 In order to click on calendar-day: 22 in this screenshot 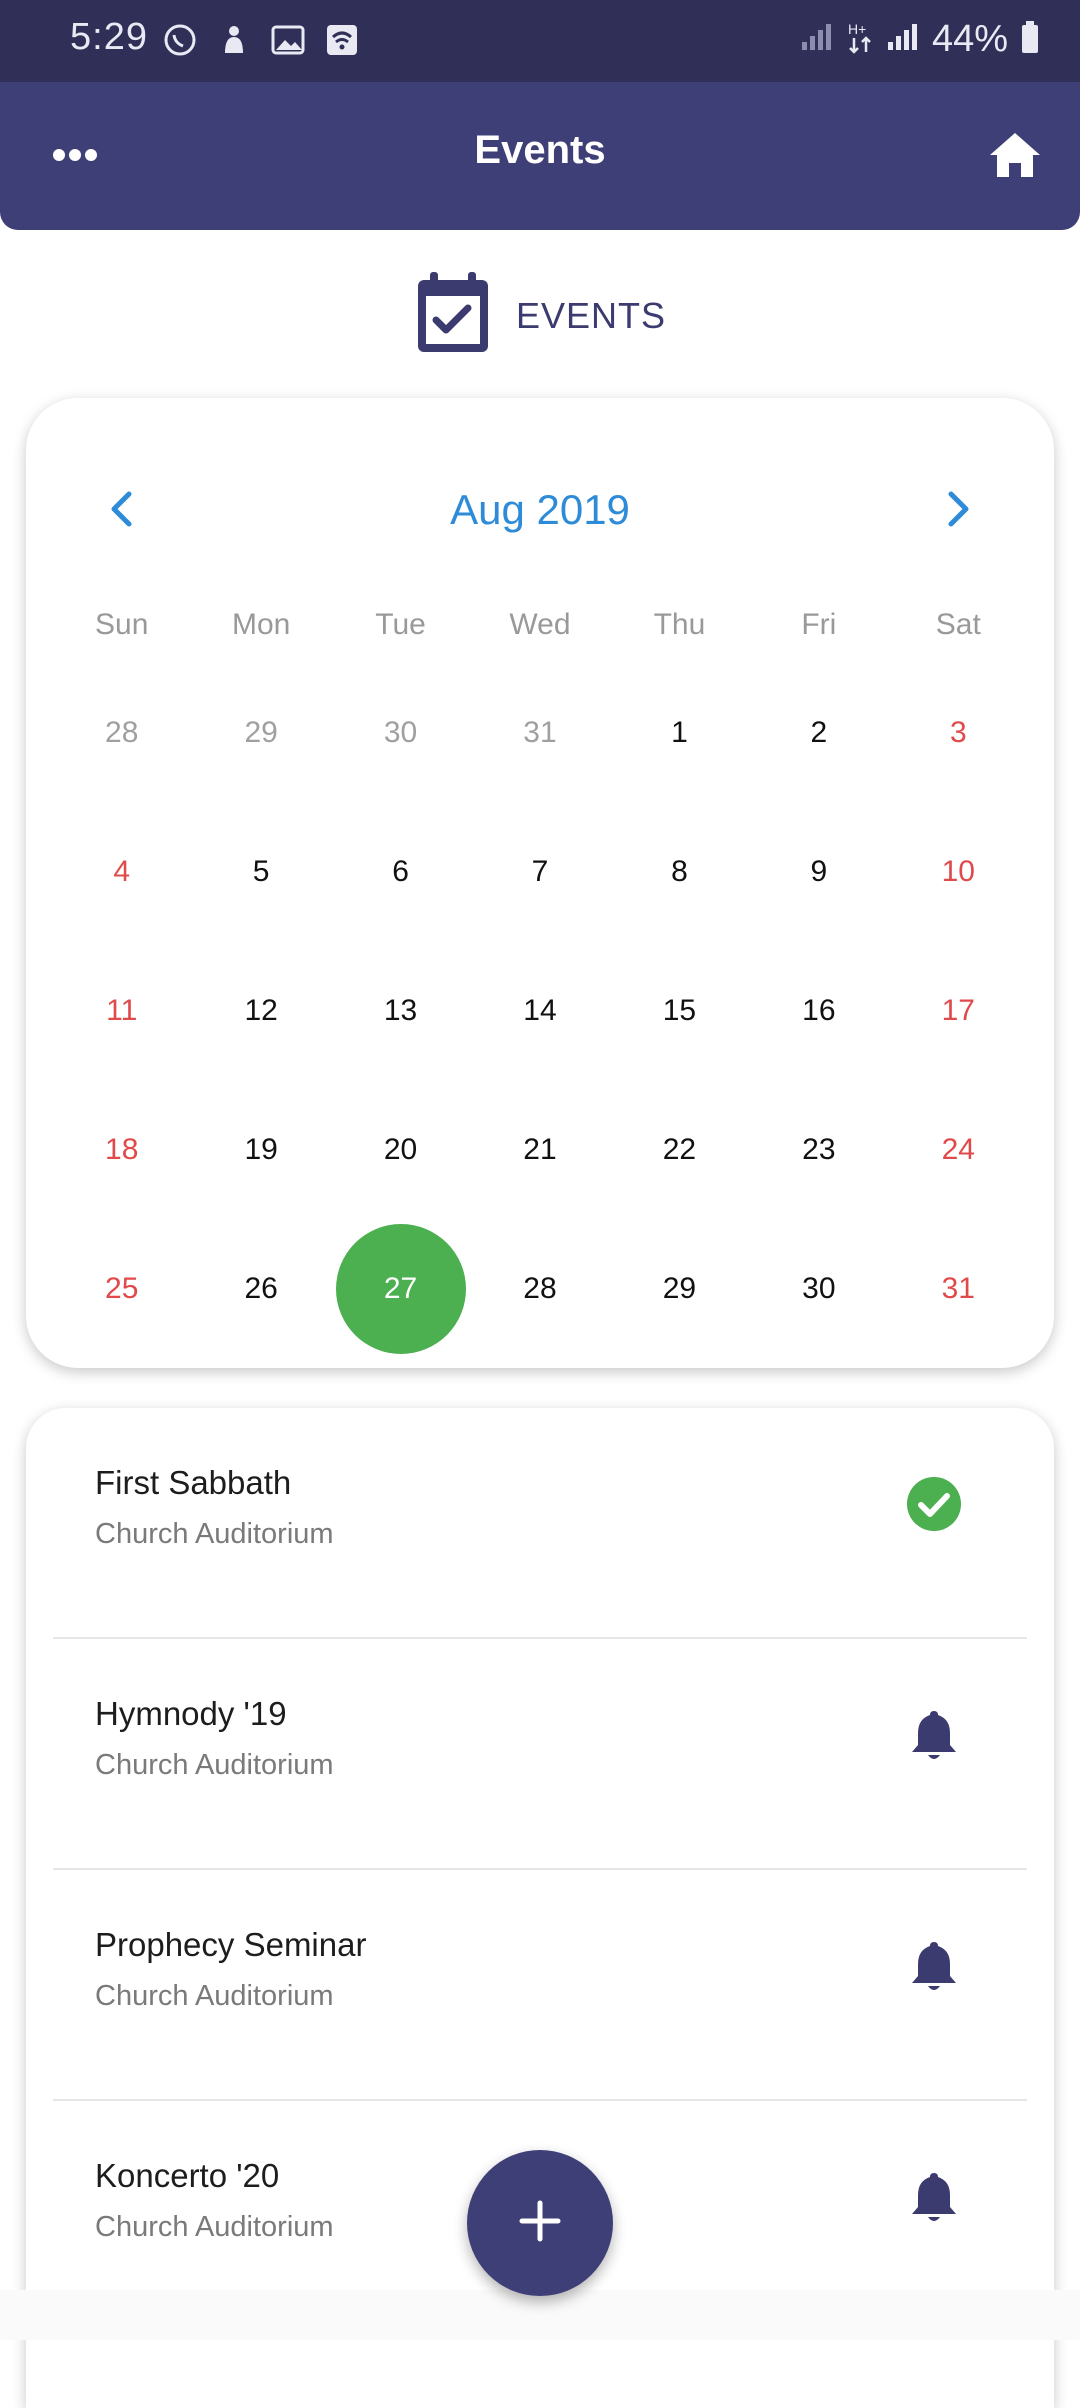, I will do `click(679, 1149)`.